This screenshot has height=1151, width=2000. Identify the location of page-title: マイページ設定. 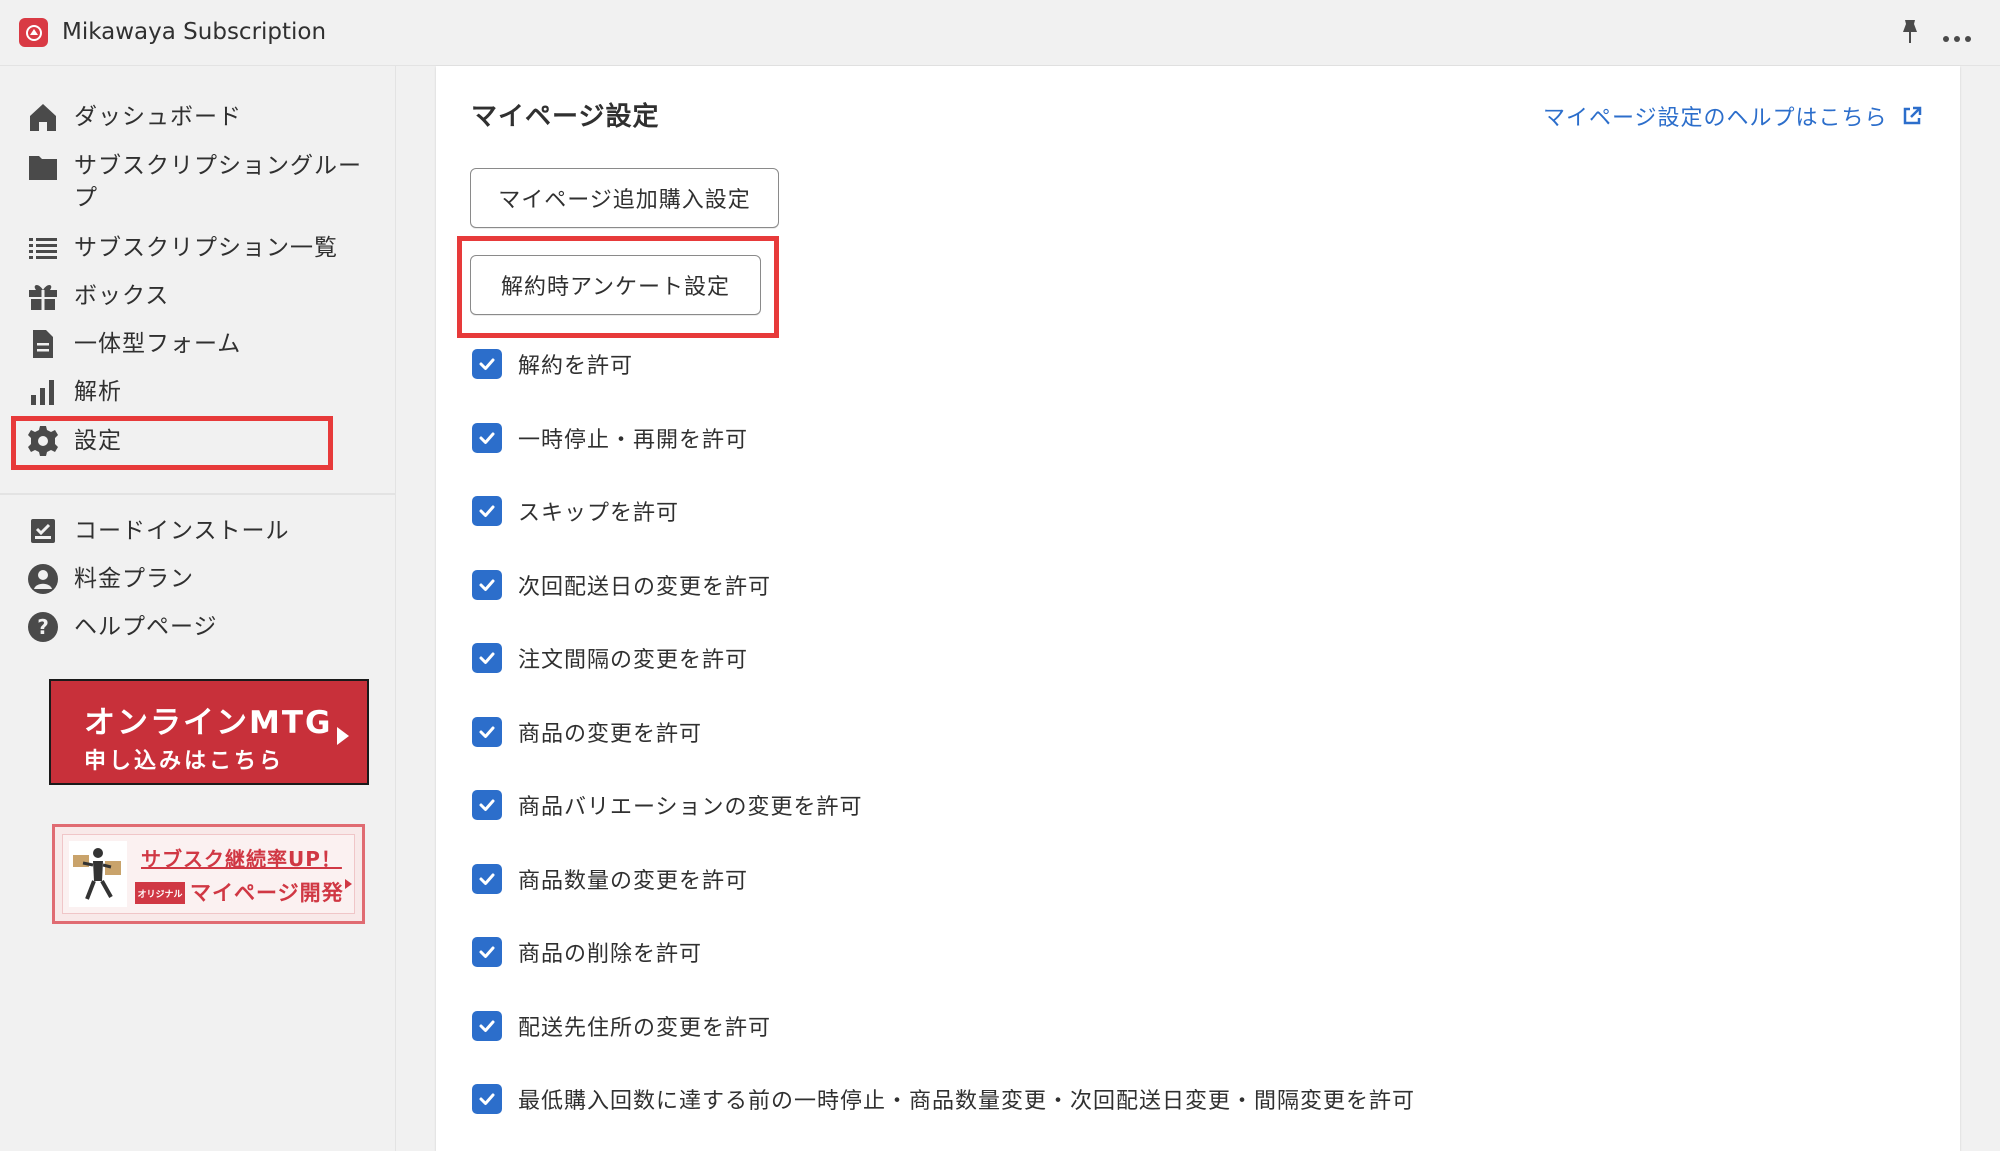
(565, 117).